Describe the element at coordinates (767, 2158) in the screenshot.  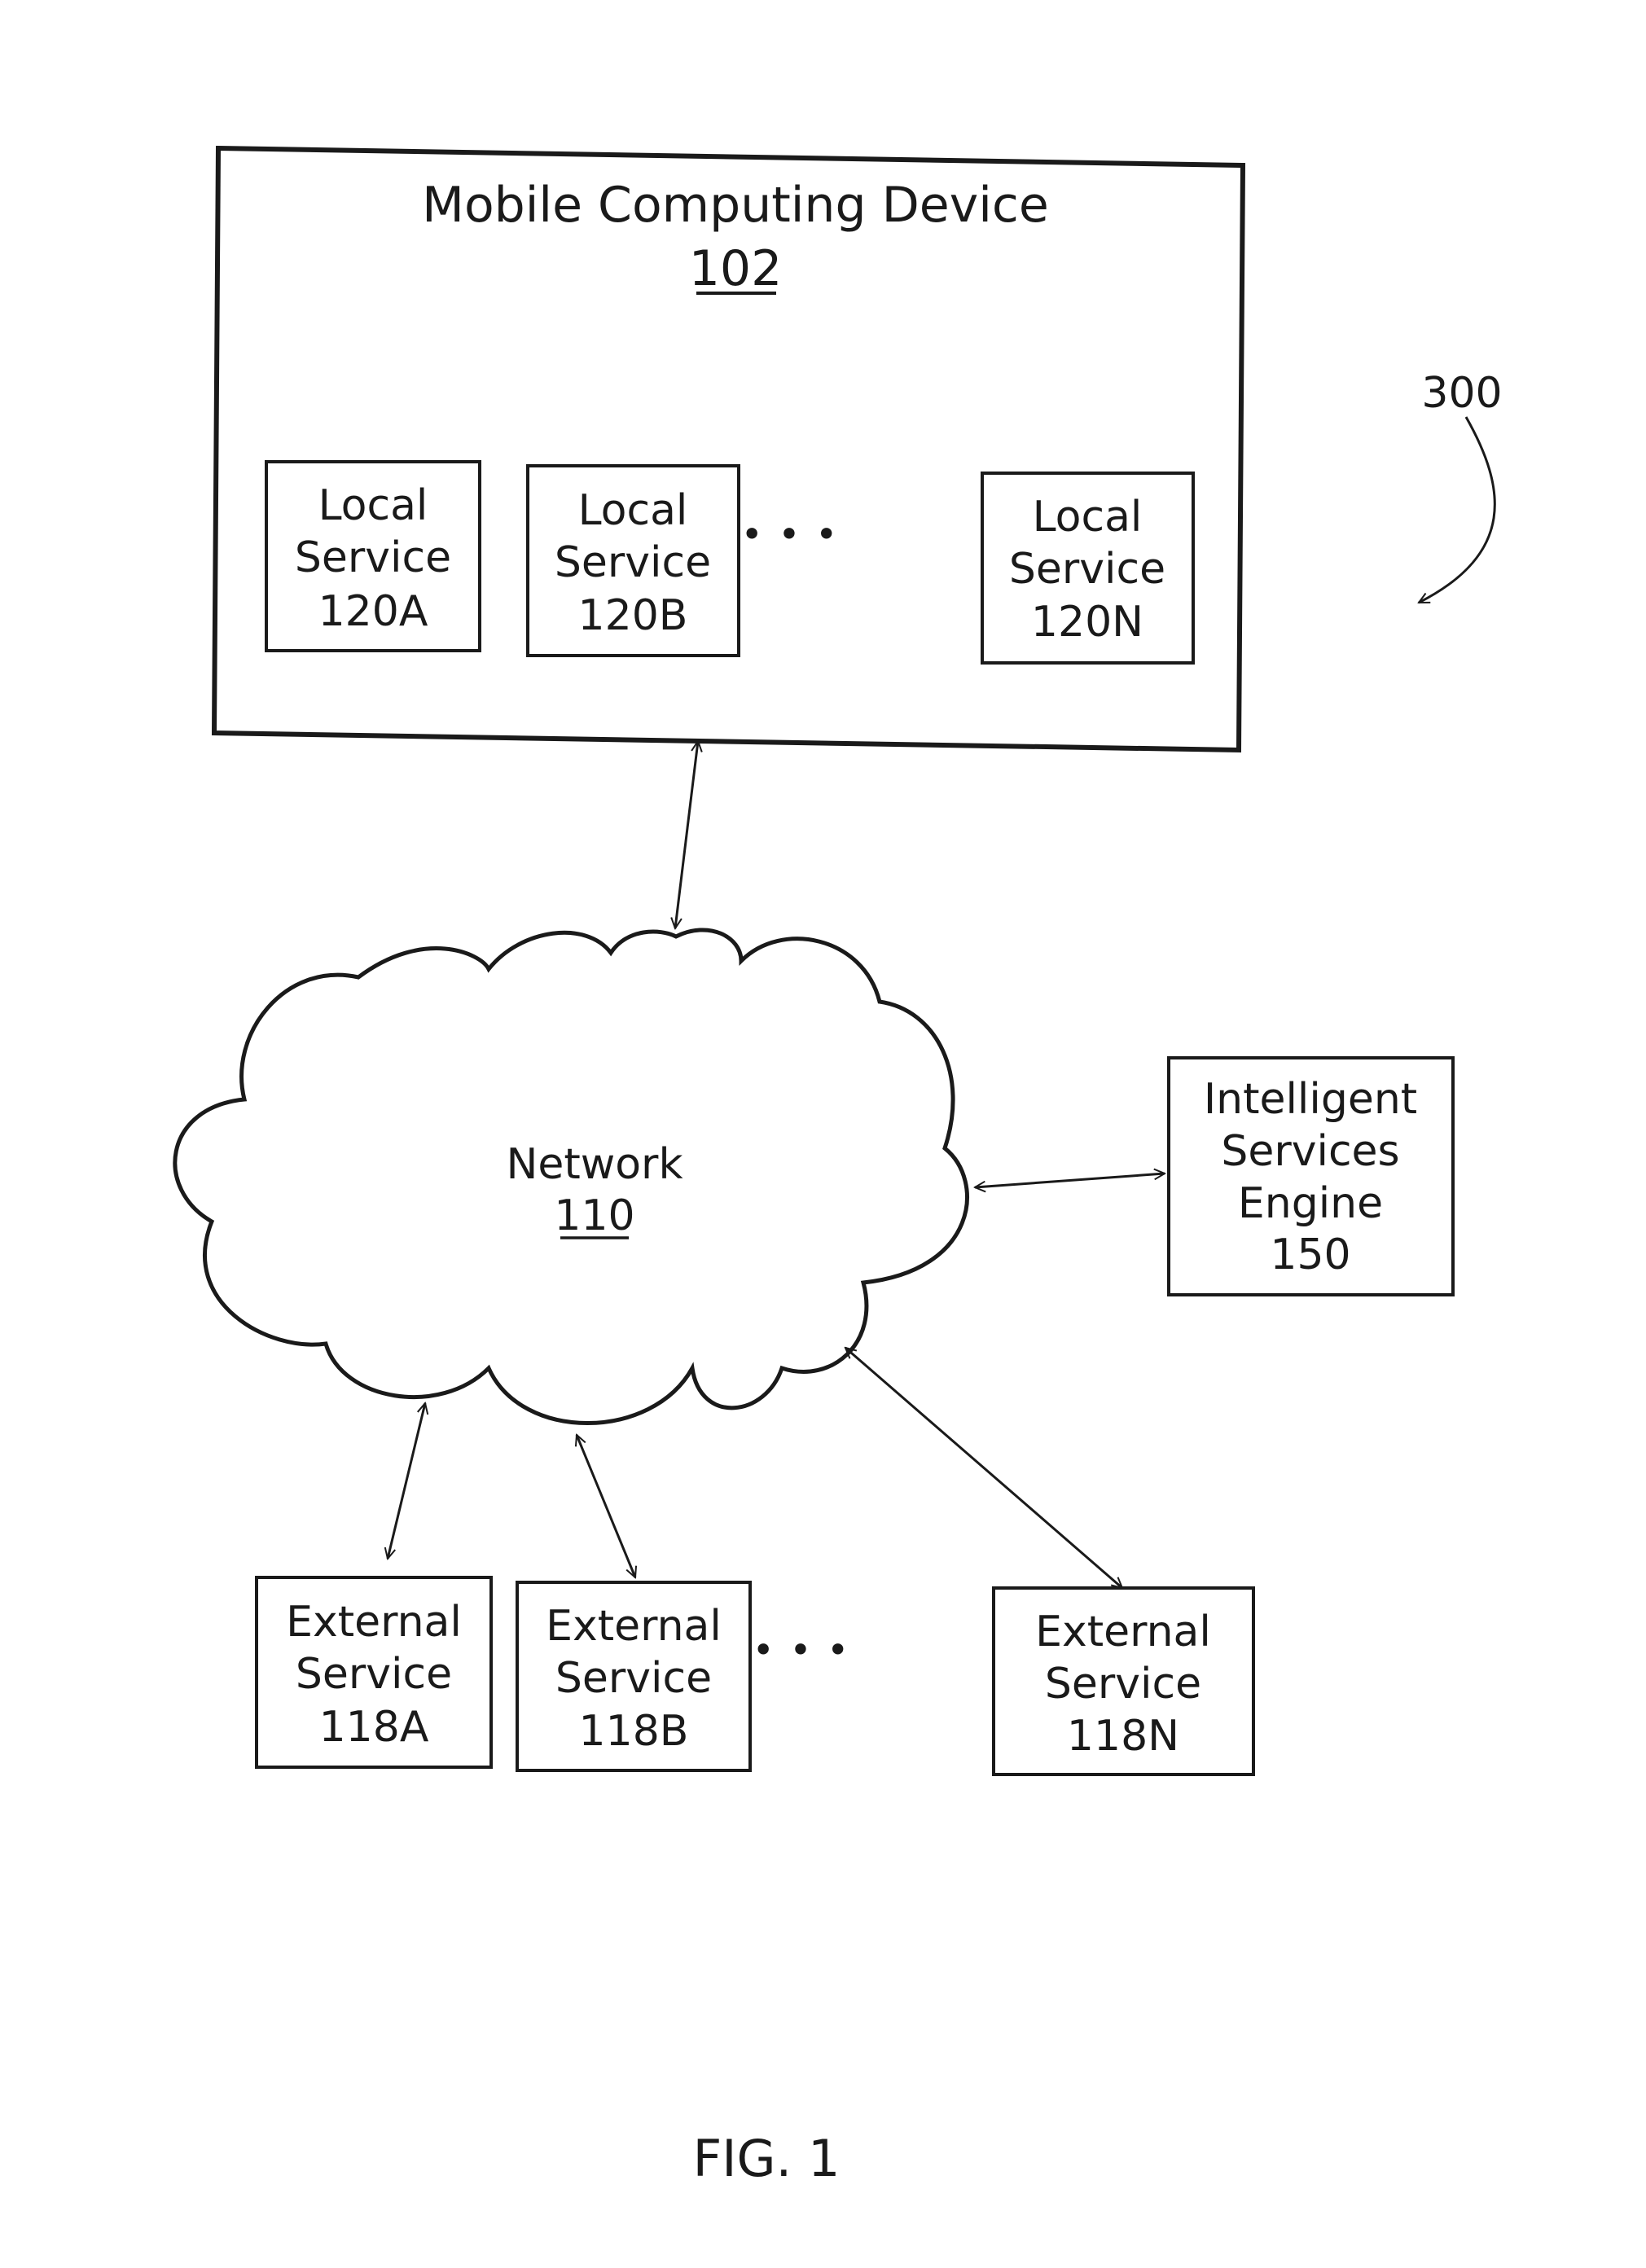
I see `figure-caption: FIG. 1` at that location.